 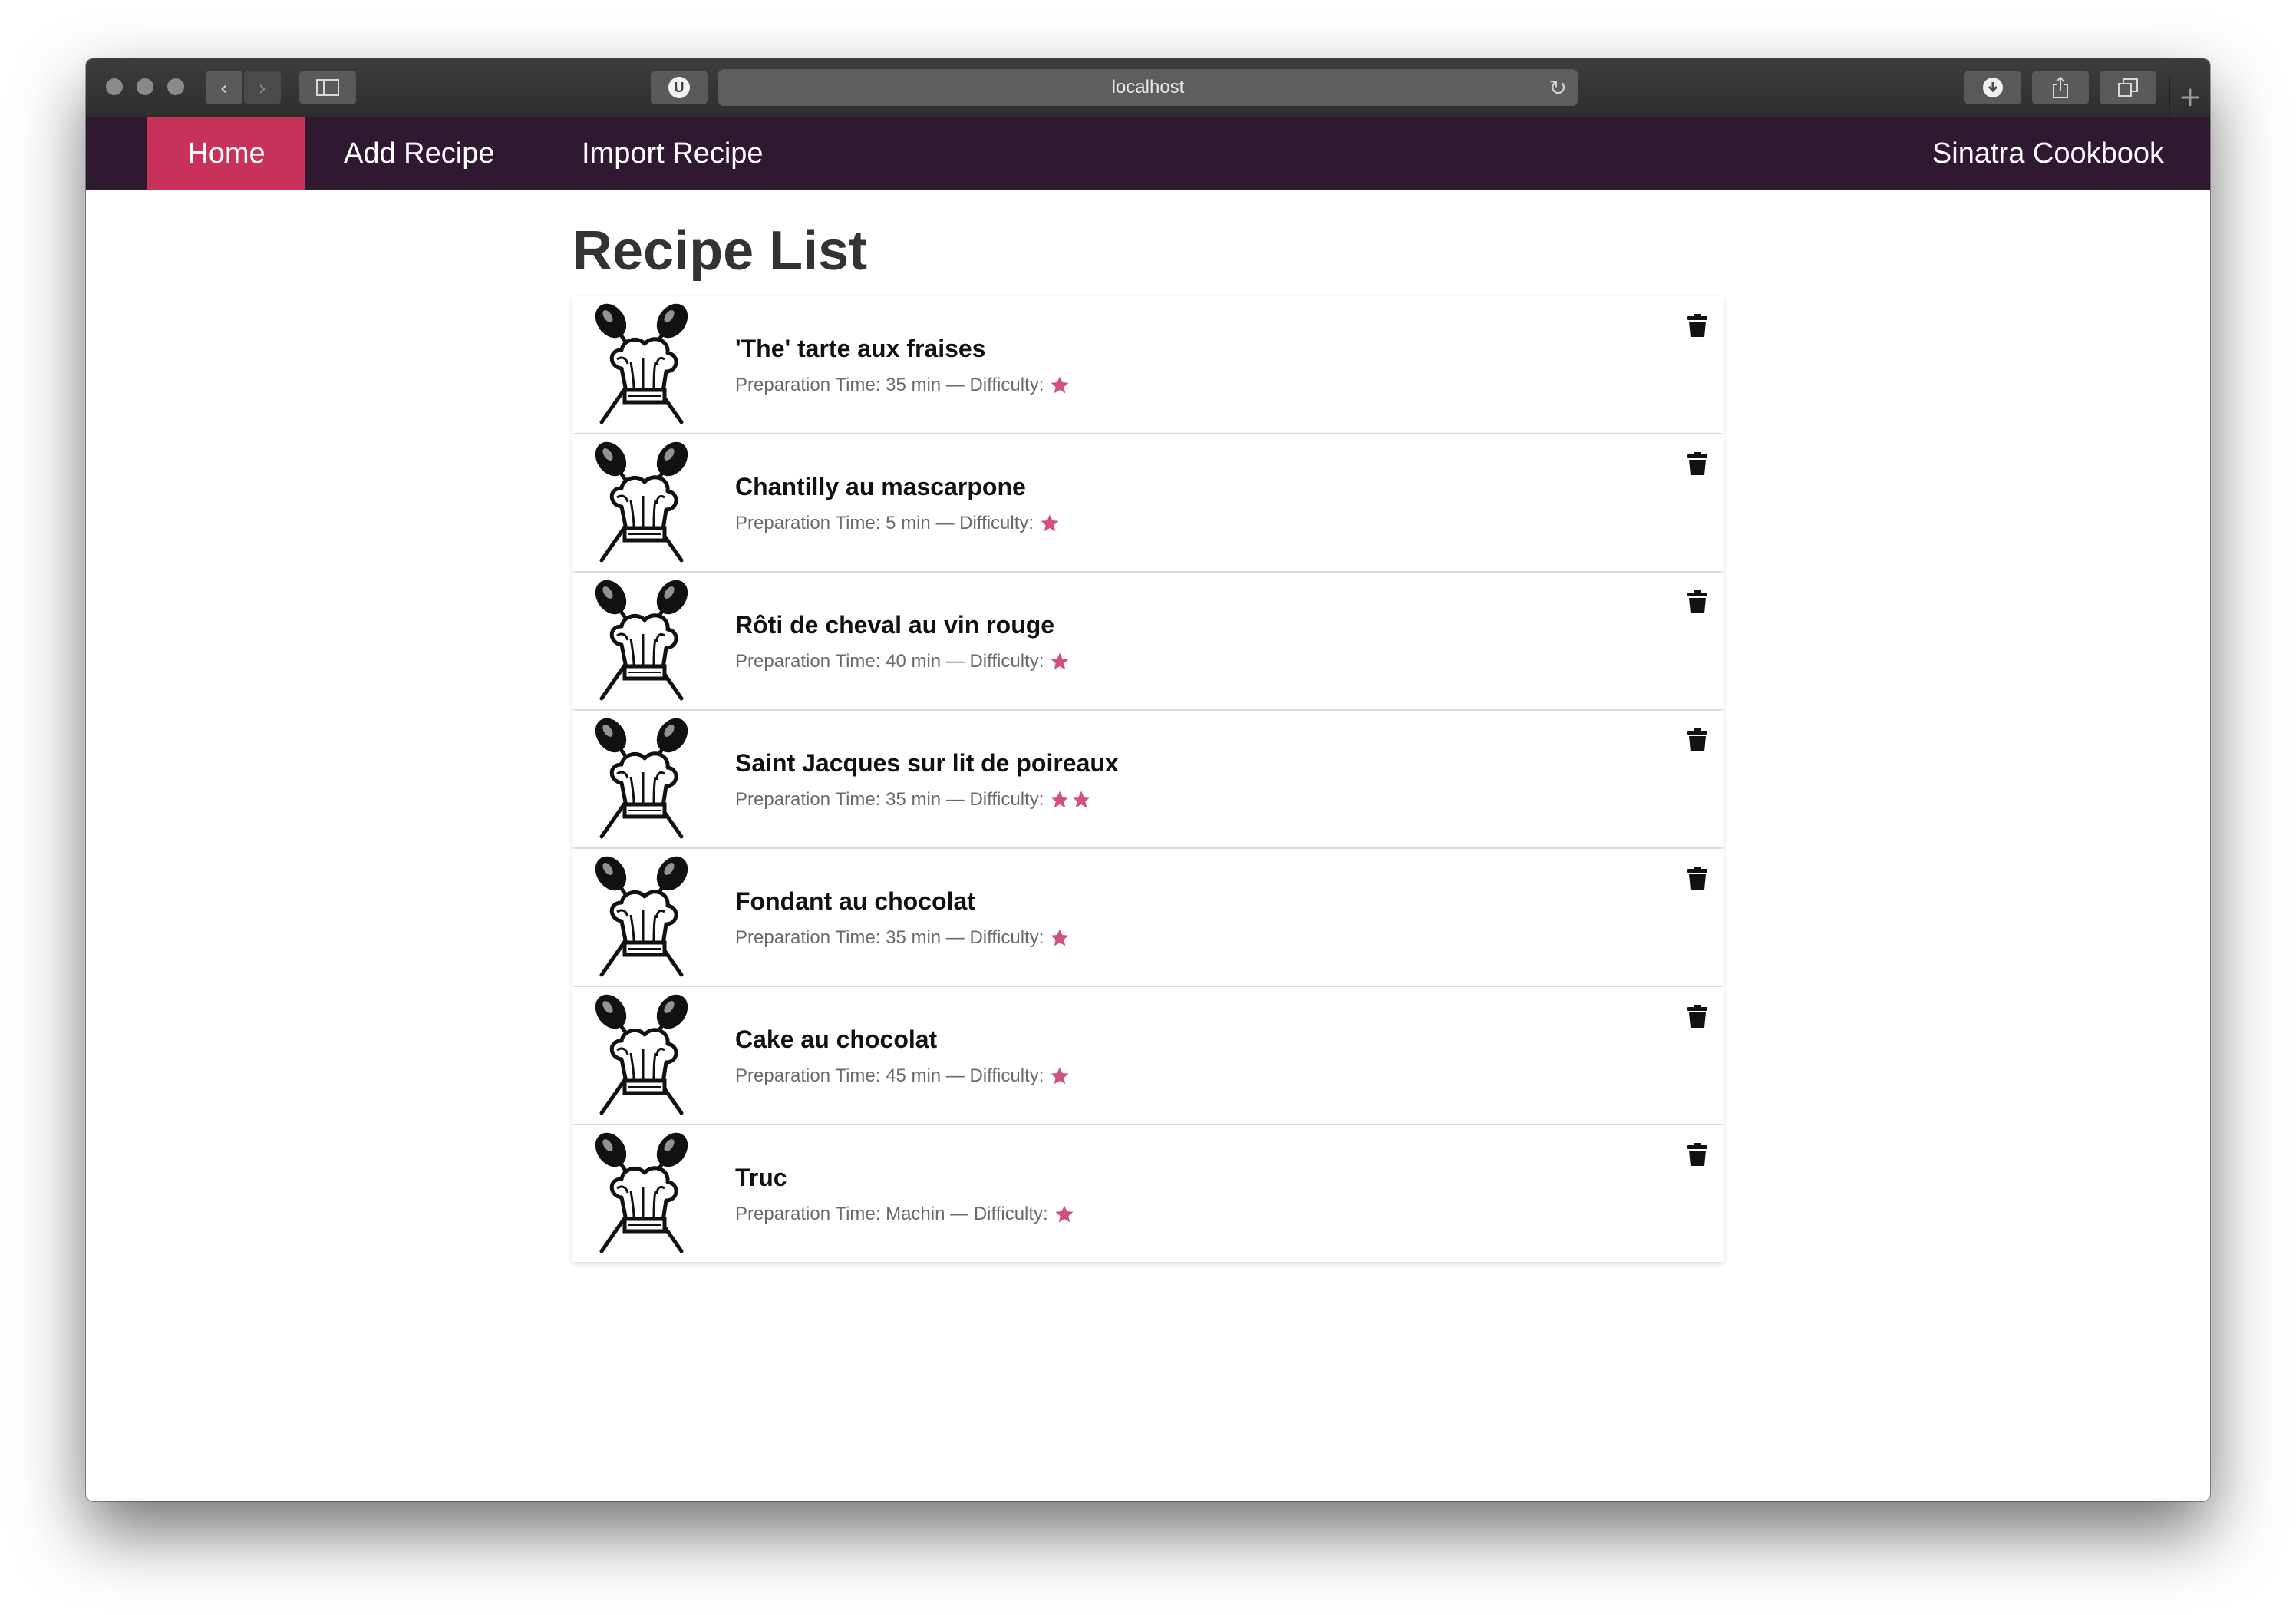 I want to click on plus-icon: +, so click(x=2190, y=97).